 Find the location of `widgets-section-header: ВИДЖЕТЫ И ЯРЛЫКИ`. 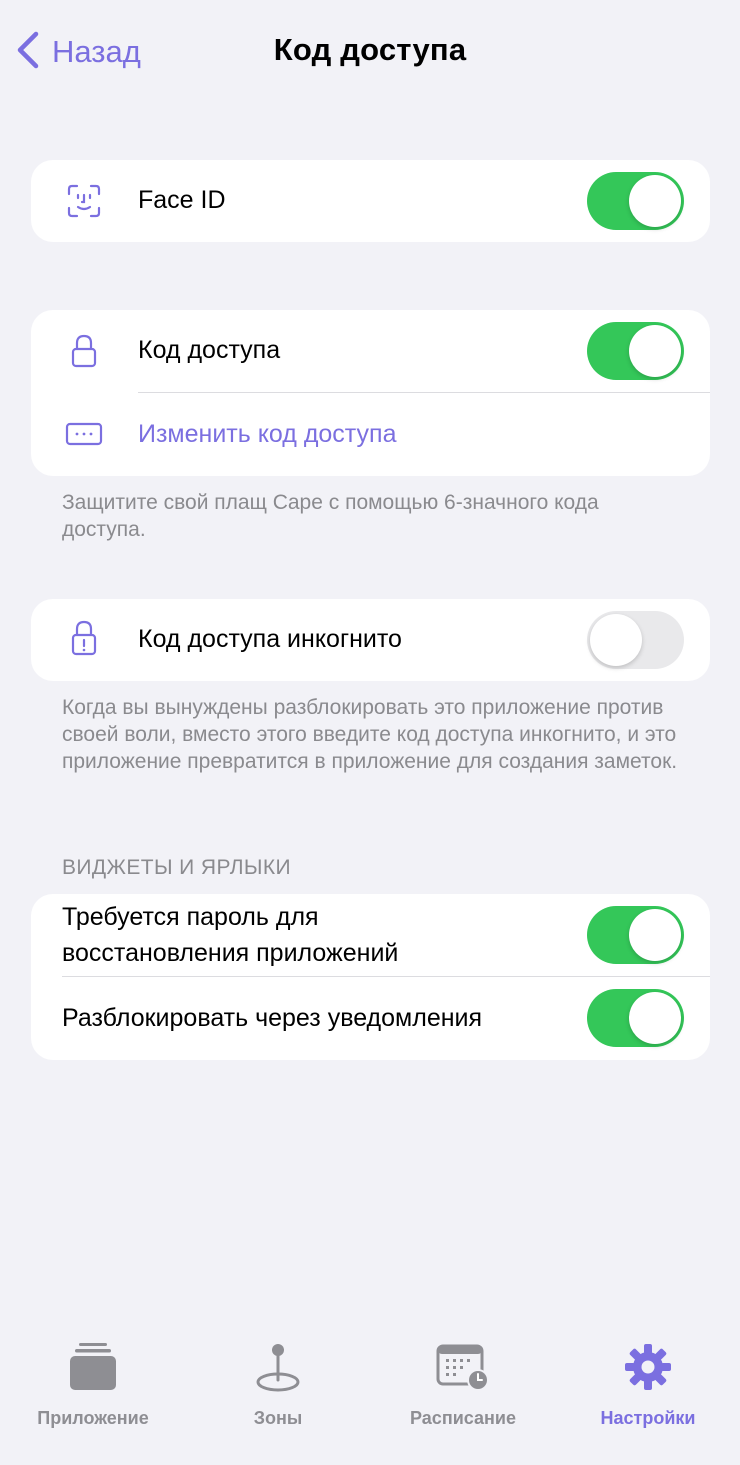

widgets-section-header: ВИДЖЕТЫ И ЯРЛЫКИ is located at coordinates (176, 867).